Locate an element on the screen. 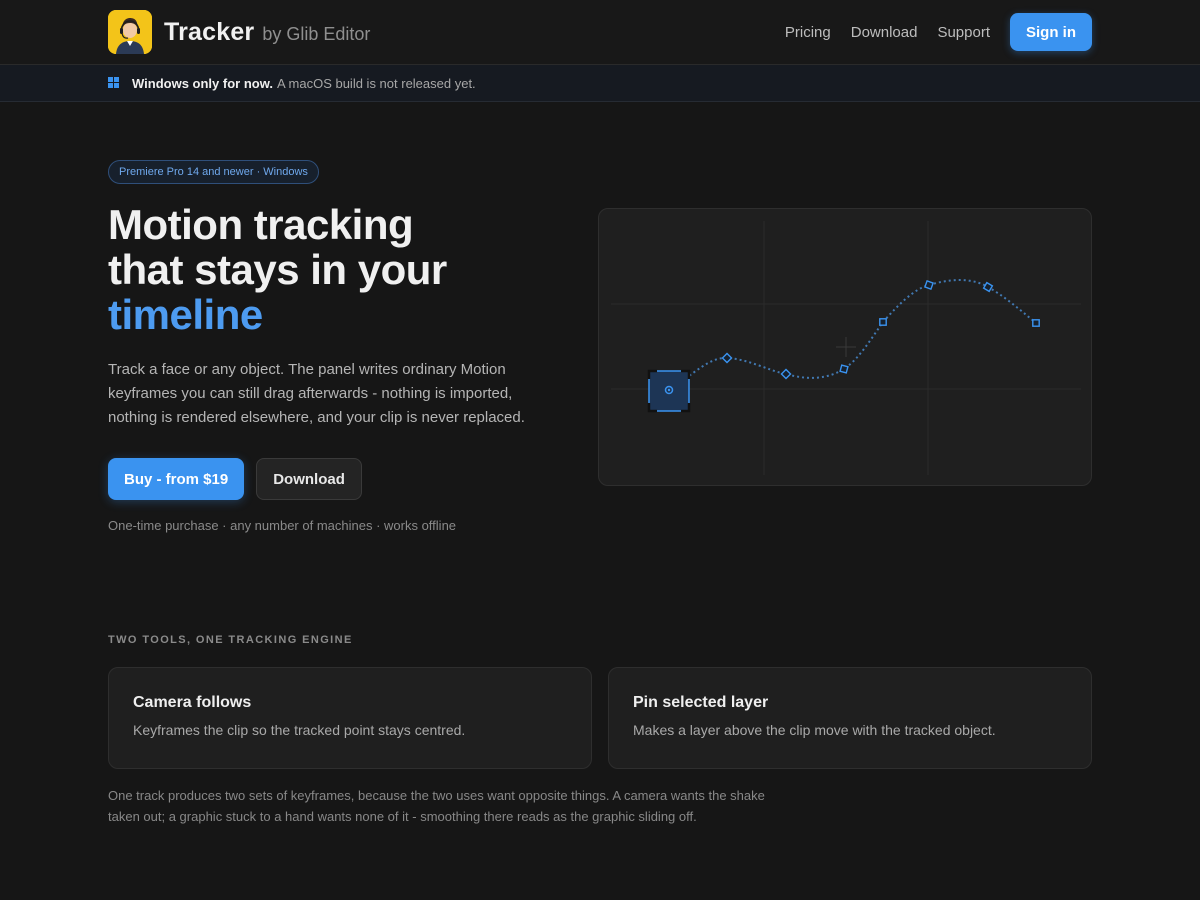  nav-link-support: Support is located at coordinates (963, 32).